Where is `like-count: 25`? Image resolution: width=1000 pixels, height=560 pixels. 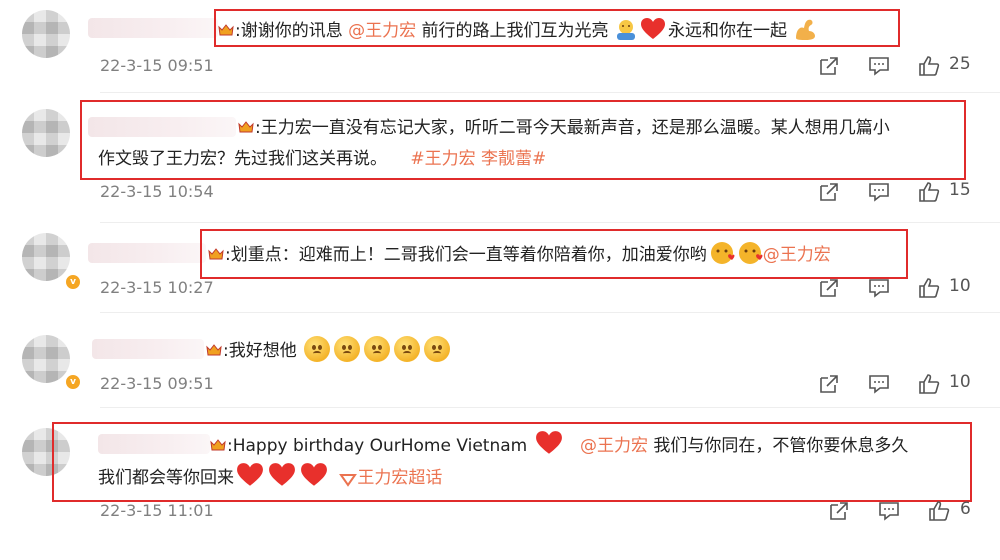 like-count: 25 is located at coordinates (960, 64).